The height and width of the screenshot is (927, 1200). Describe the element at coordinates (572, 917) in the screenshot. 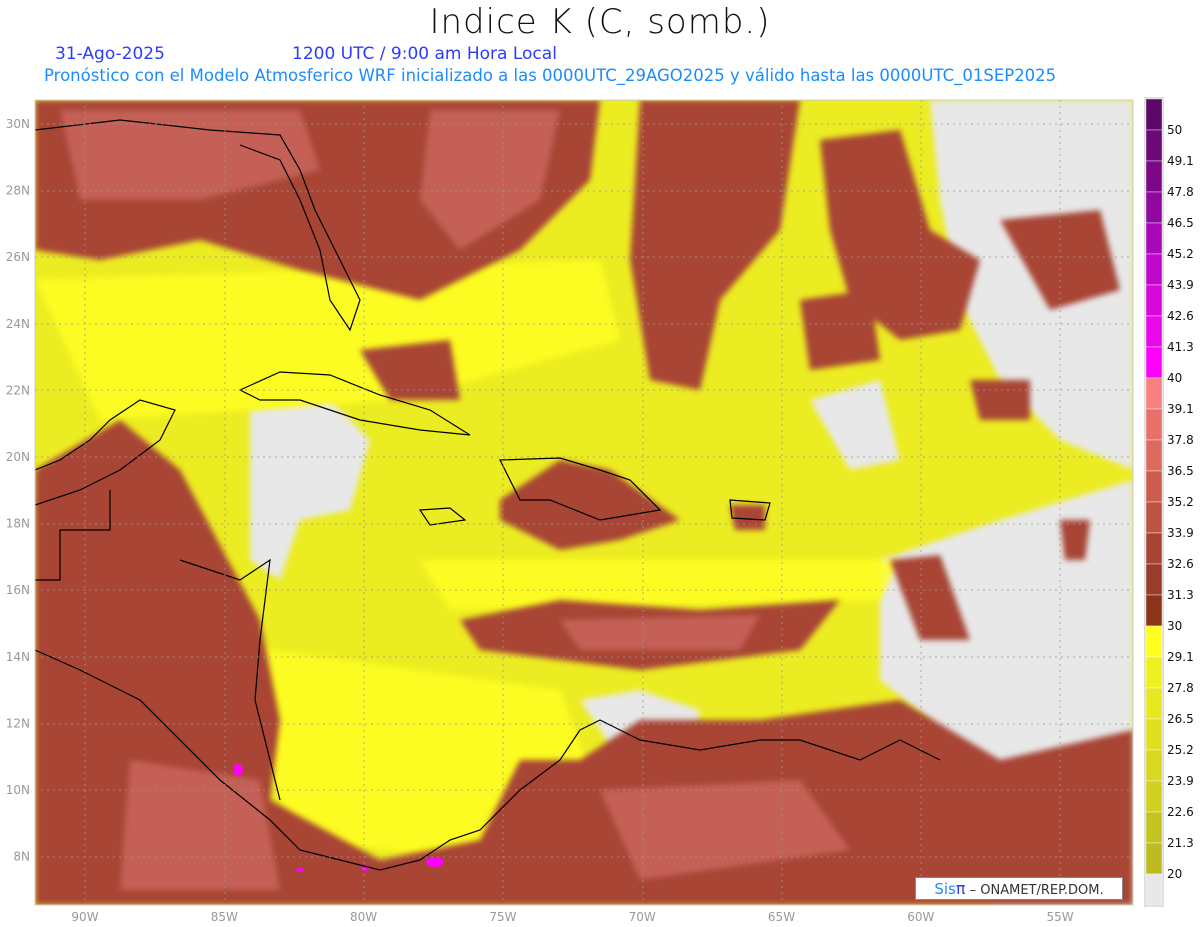

I see `longitude-axis: 90W 85W 80W 75W 70W 65W 60W 55W` at that location.